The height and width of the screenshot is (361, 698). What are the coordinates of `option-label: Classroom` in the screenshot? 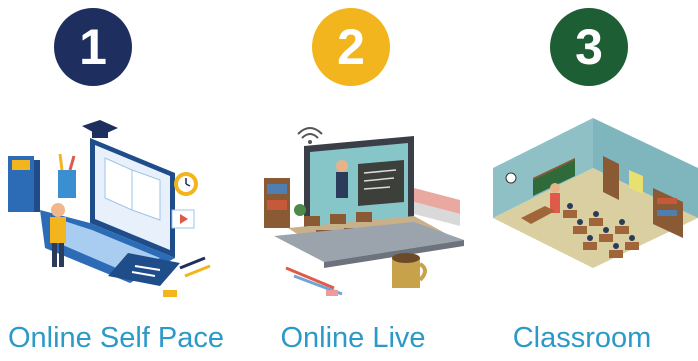 It's located at (582, 338).